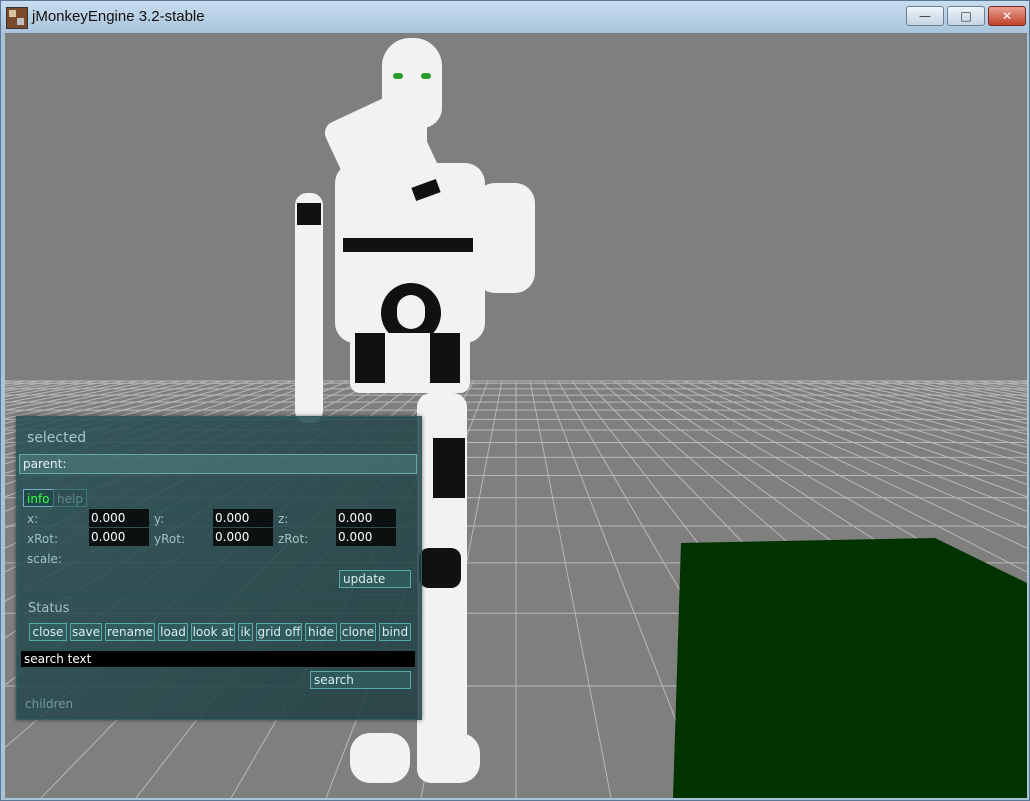 The image size is (1030, 801). Describe the element at coordinates (70, 498) in the screenshot. I see `tab-help: help` at that location.